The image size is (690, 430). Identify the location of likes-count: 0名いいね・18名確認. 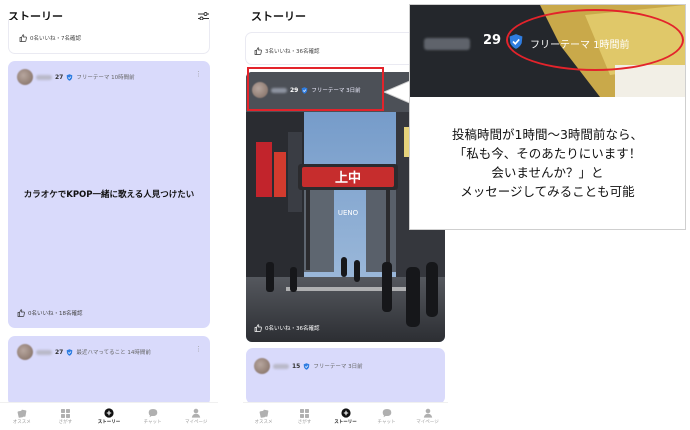
(55, 314).